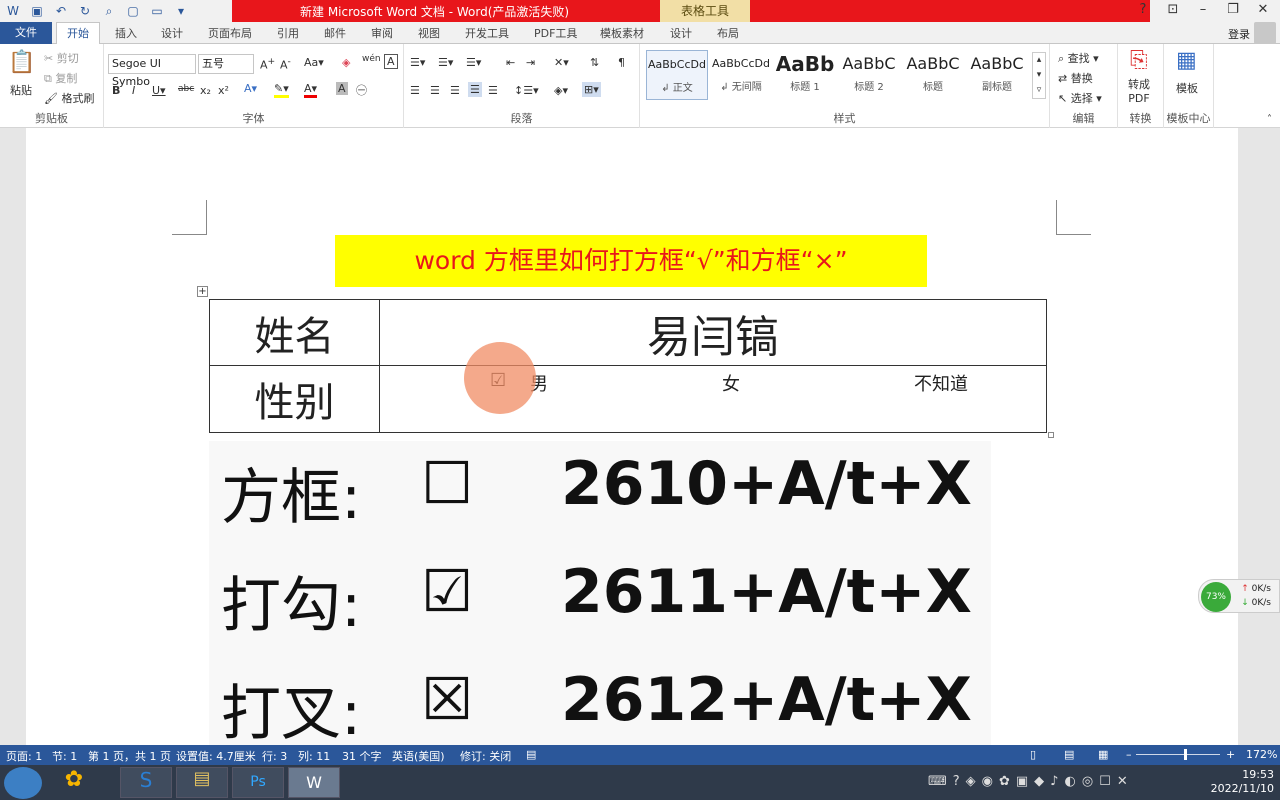 The image size is (1280, 800). I want to click on font-name-combo: Segoe UI Symbo, so click(152, 71).